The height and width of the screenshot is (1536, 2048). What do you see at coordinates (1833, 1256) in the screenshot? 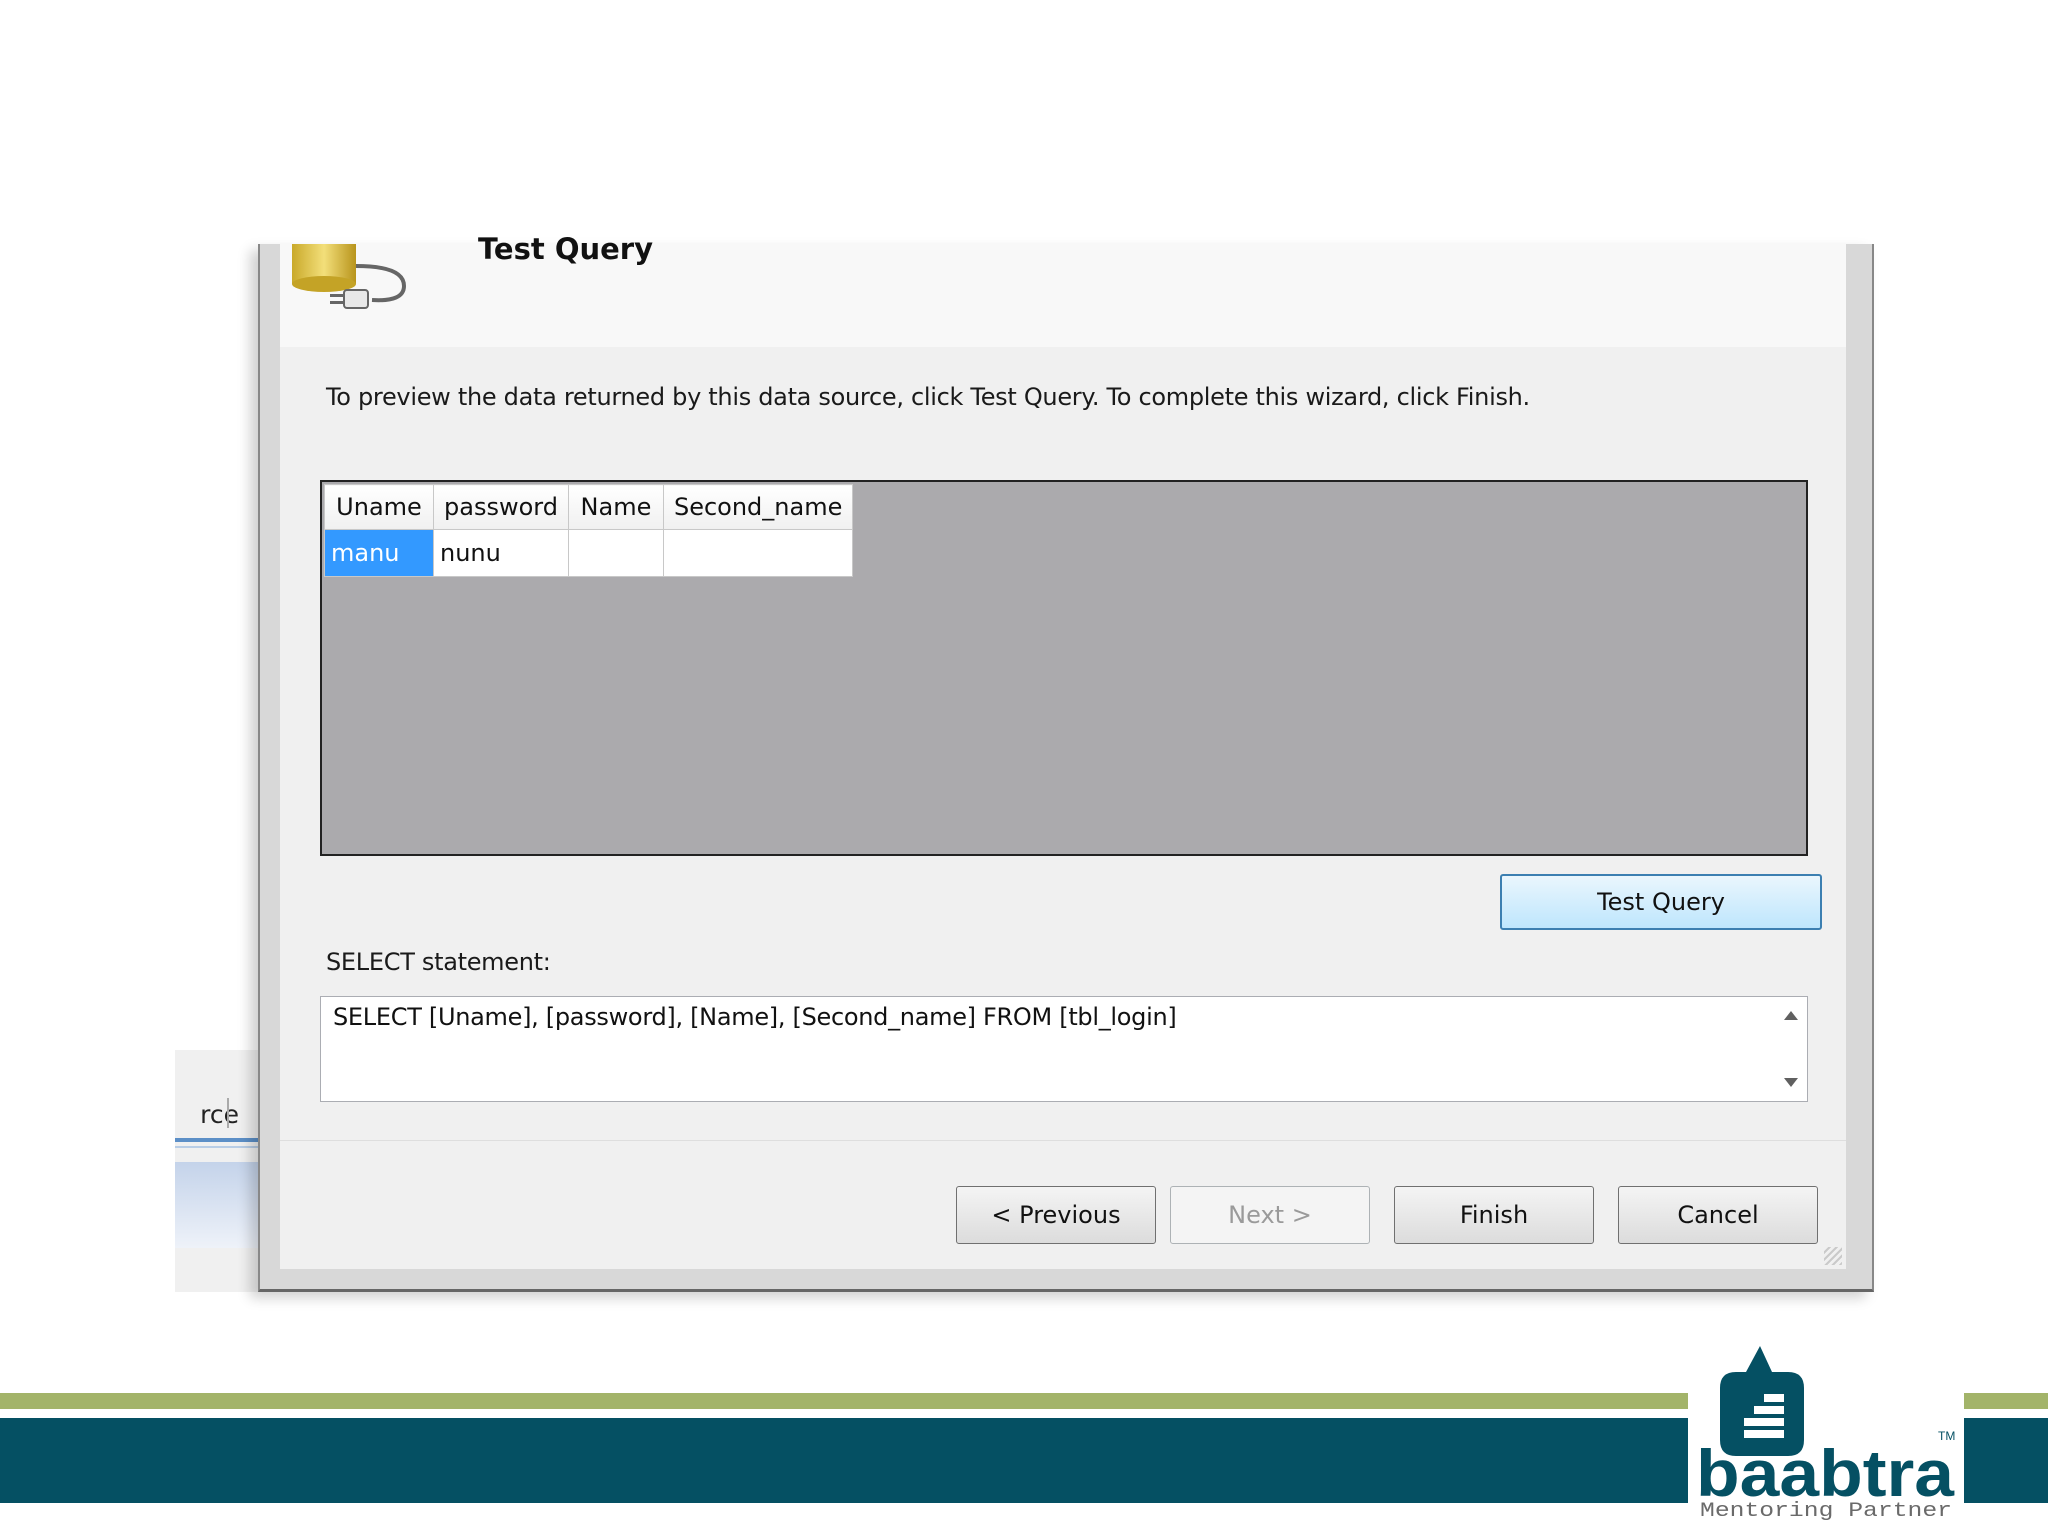
I see `resize-grip-icon` at bounding box center [1833, 1256].